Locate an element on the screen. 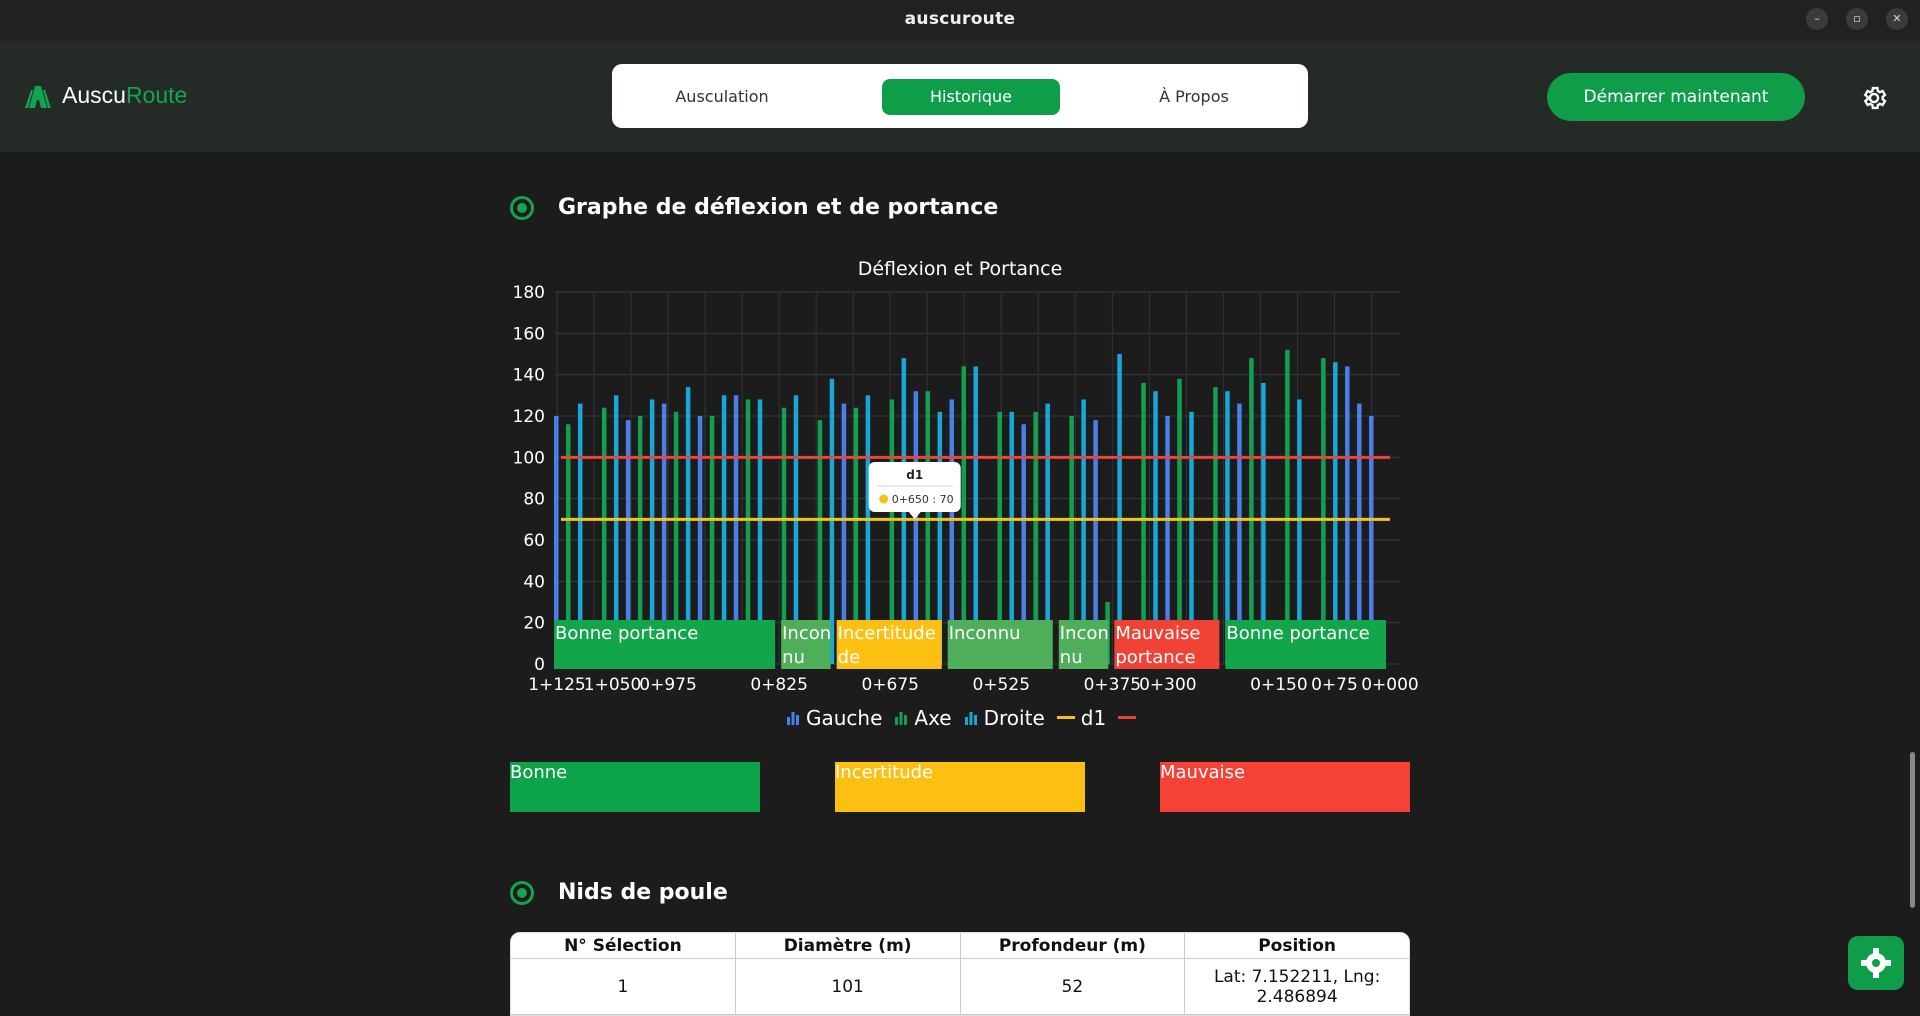  legend-item: Droite is located at coordinates (1004, 718).